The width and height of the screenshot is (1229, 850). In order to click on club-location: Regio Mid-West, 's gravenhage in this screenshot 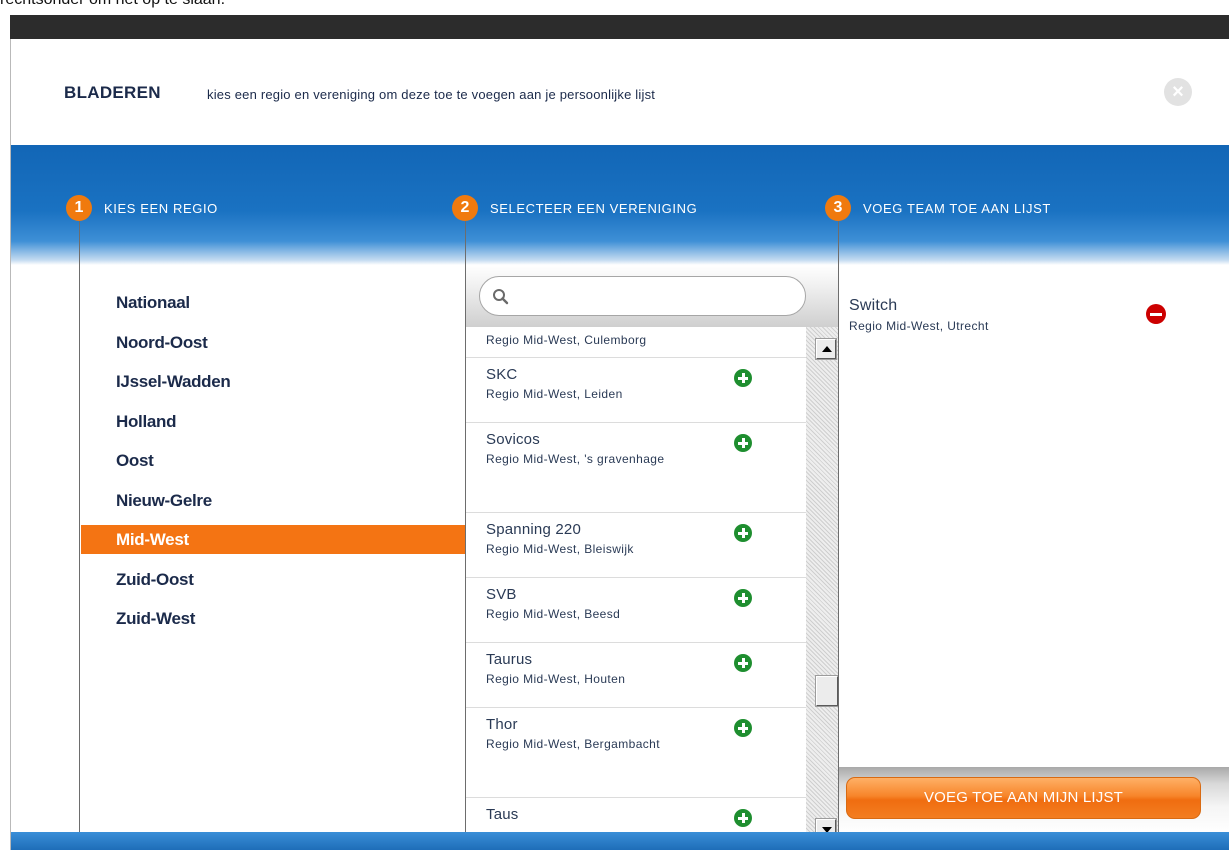, I will do `click(575, 459)`.